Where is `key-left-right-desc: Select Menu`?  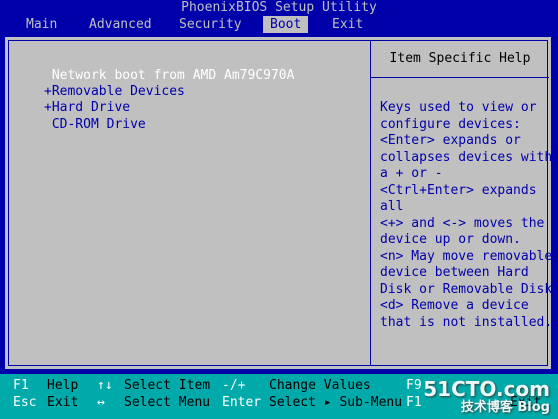 key-left-right-desc: Select Menu is located at coordinates (167, 402).